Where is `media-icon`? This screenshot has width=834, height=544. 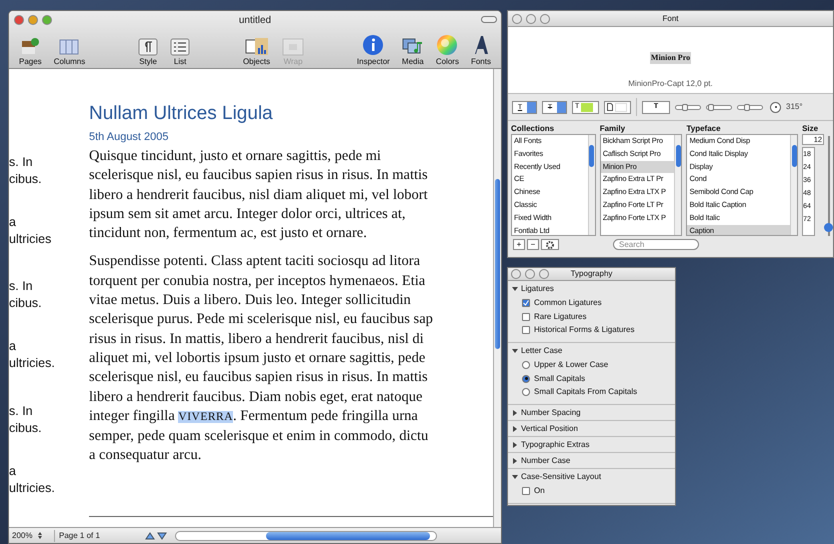
media-icon is located at coordinates (413, 46).